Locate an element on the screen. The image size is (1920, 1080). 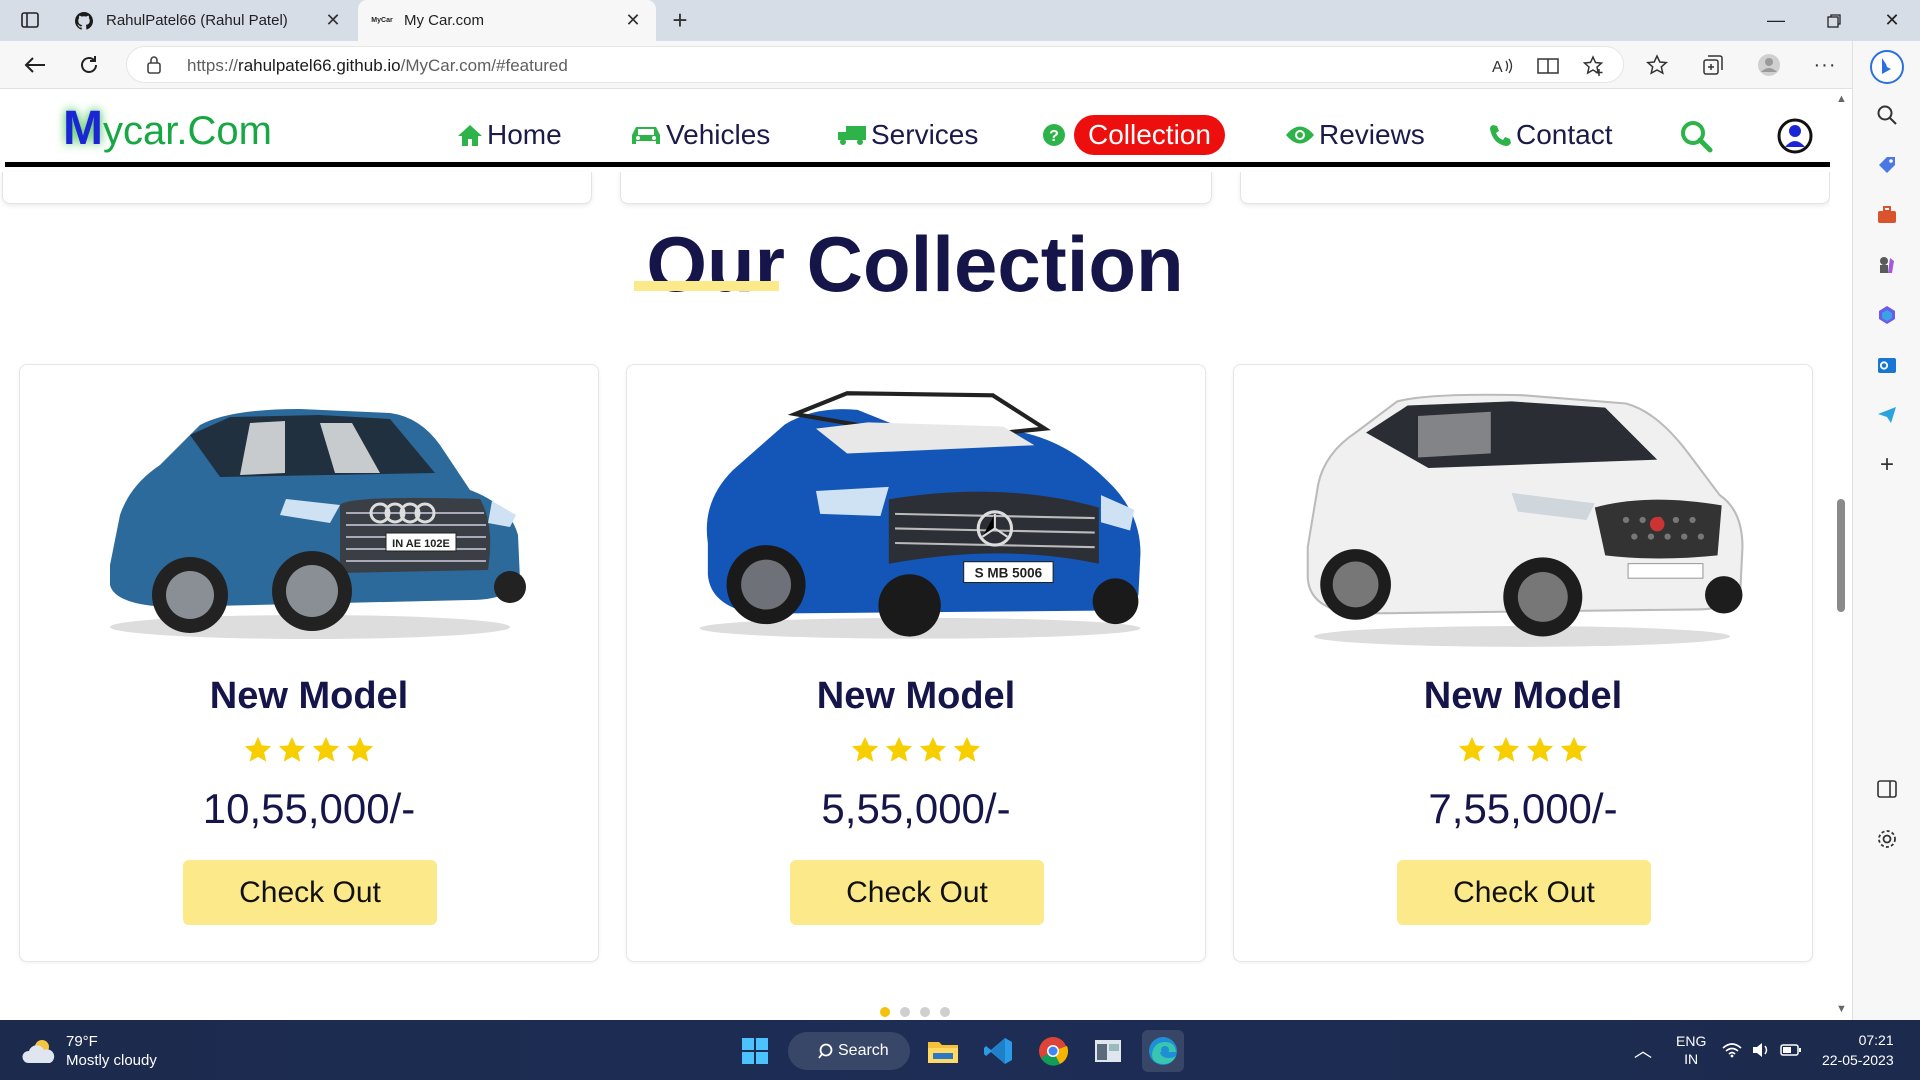
immersive-reader-icon is located at coordinates (1548, 66).